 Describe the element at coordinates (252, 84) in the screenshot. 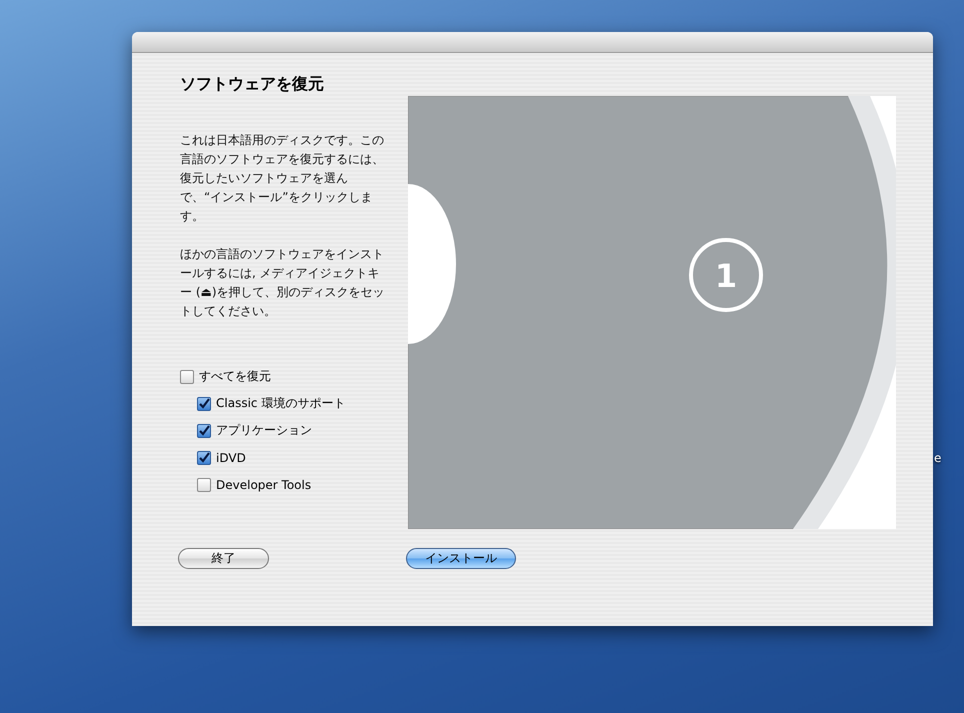

I see `window-title: ソフトウェアを復元` at that location.